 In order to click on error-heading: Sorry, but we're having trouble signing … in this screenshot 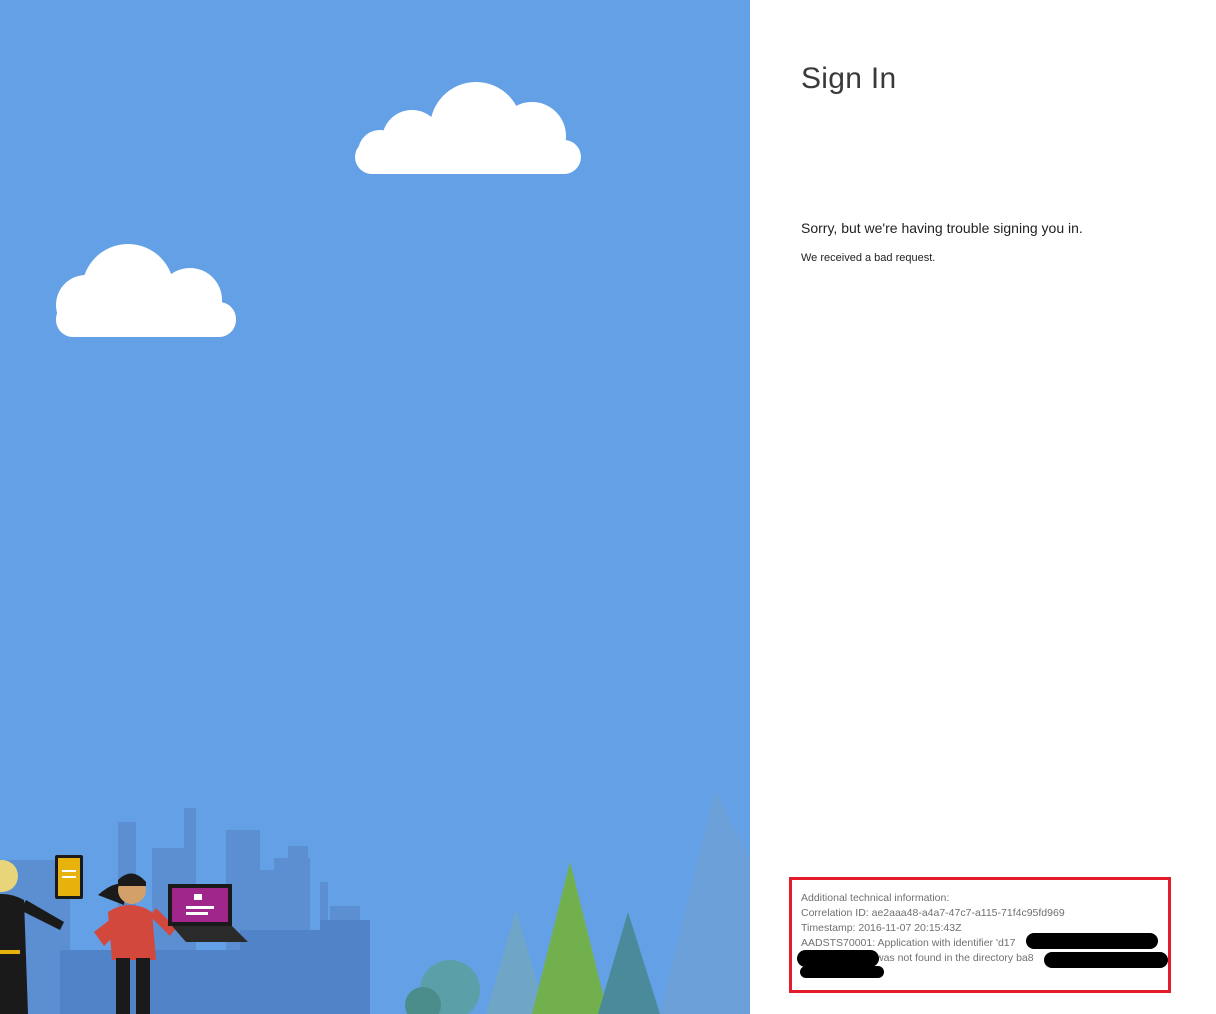, I will do `click(942, 228)`.